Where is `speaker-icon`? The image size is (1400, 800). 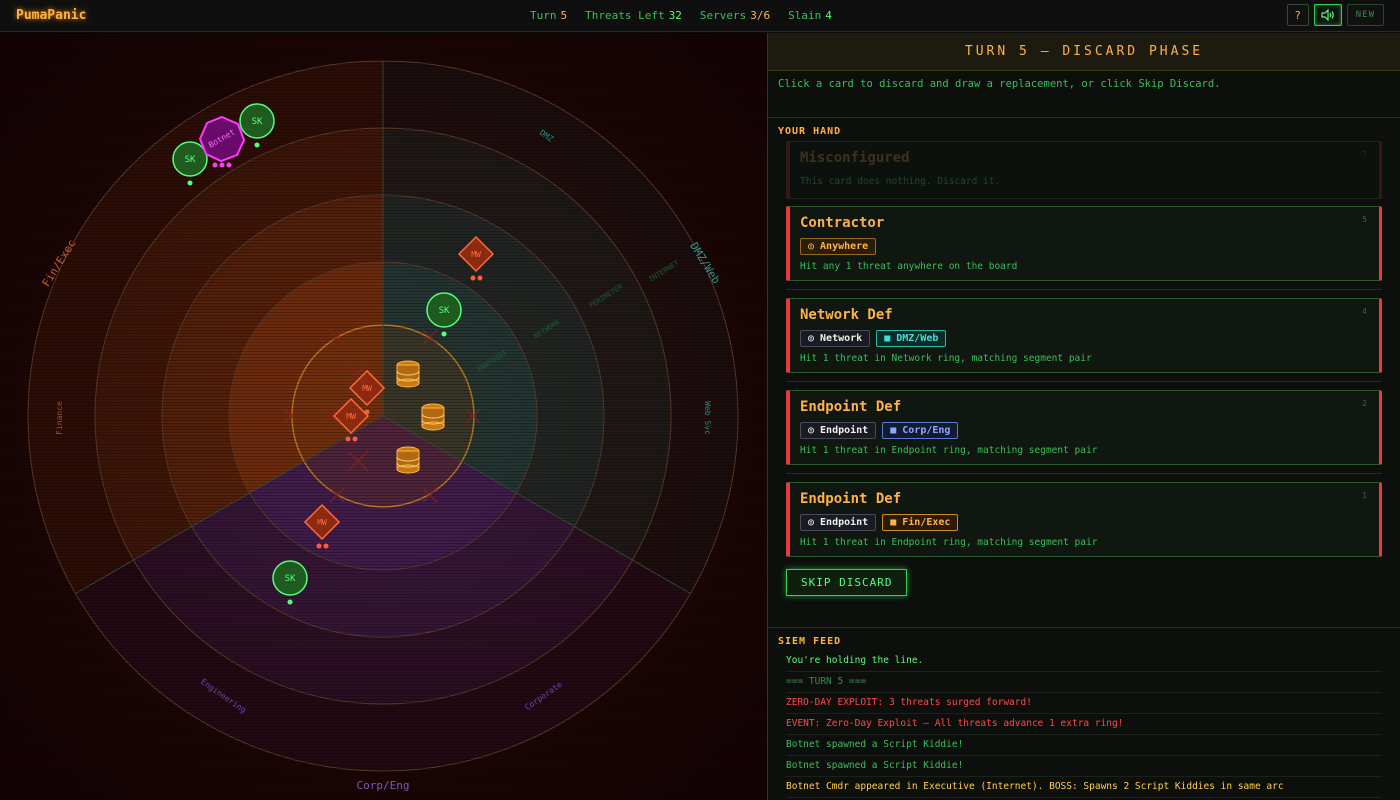 speaker-icon is located at coordinates (1327, 15).